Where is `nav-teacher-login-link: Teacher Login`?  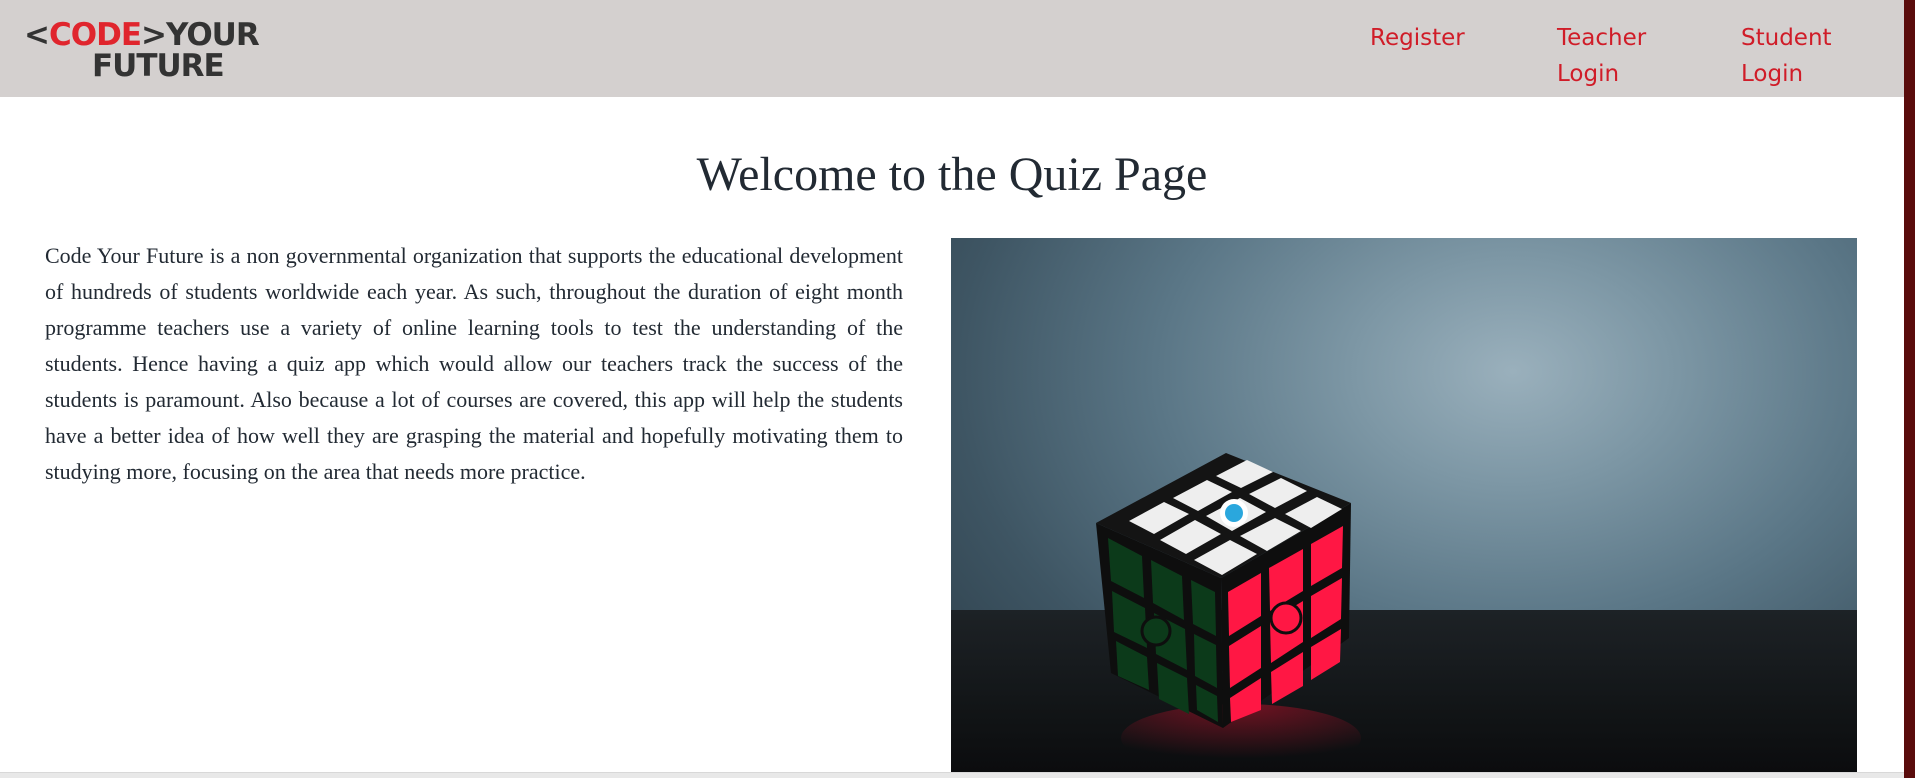
nav-teacher-login-link: Teacher Login is located at coordinates (1617, 56).